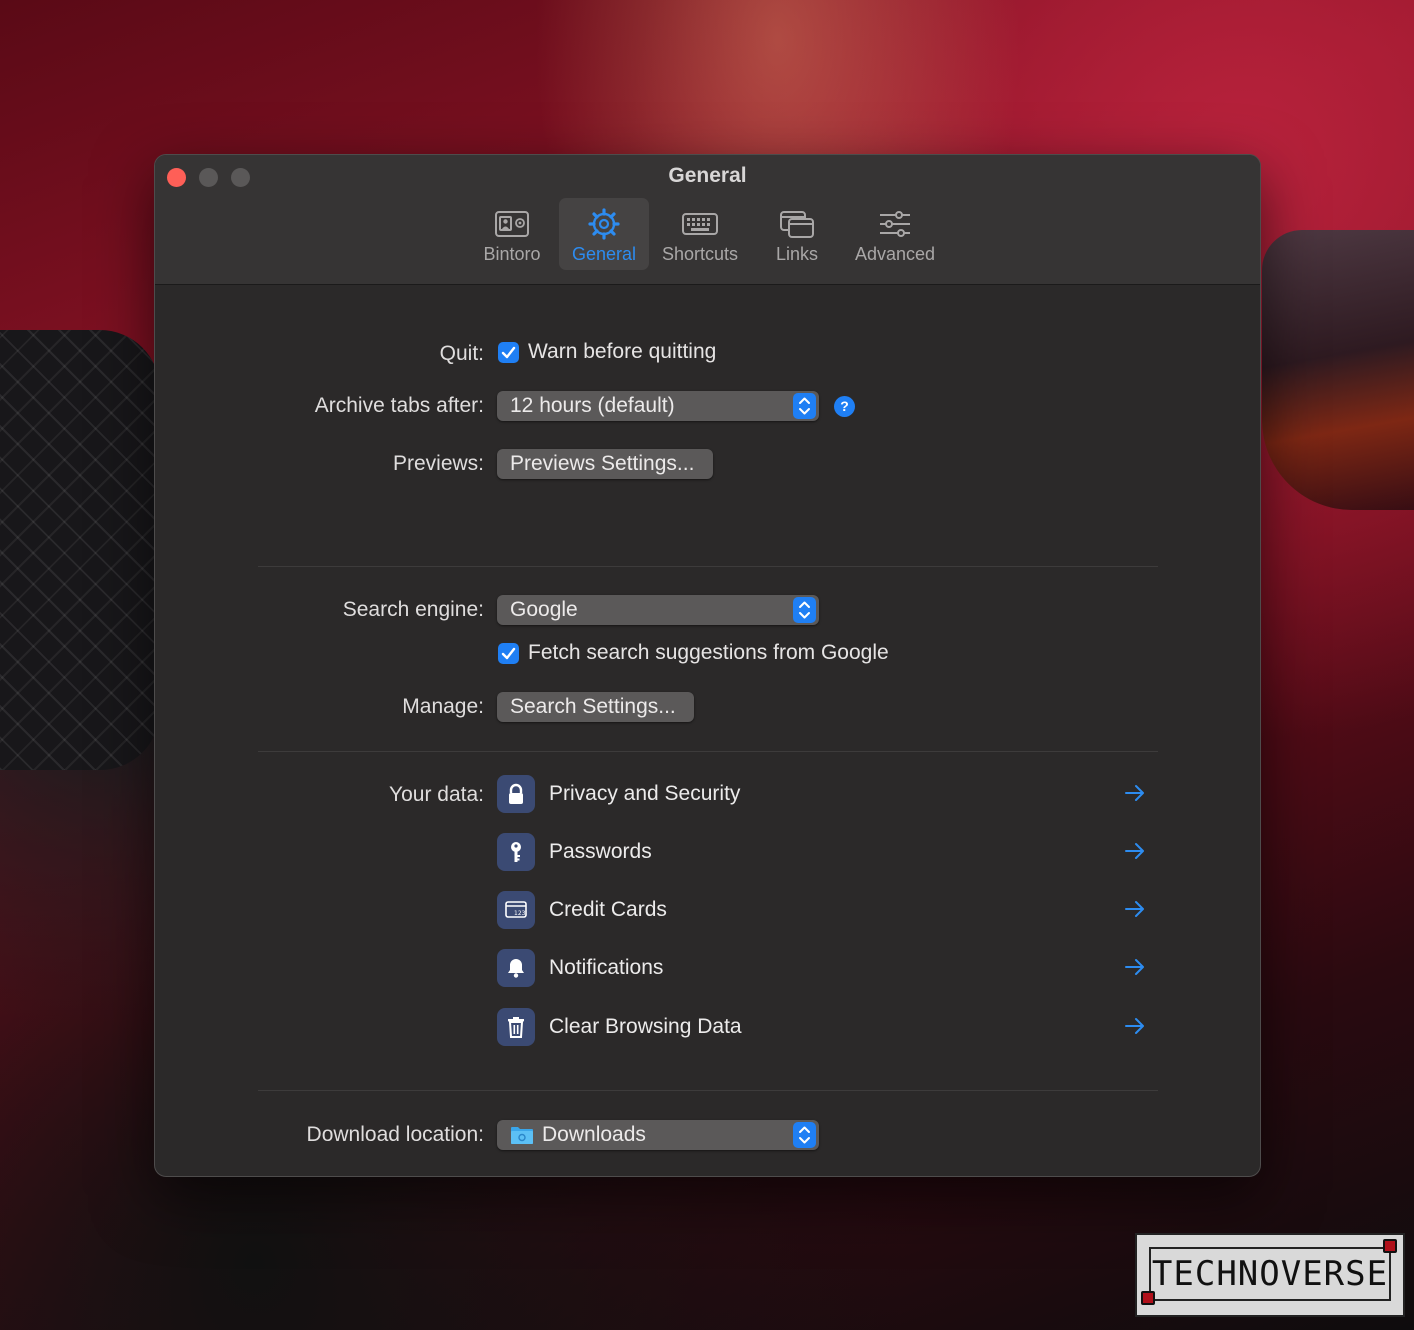 The height and width of the screenshot is (1330, 1414). Describe the element at coordinates (822, 1028) in the screenshot. I see `clear-browsing-data-row: Clear Browsing Data` at that location.